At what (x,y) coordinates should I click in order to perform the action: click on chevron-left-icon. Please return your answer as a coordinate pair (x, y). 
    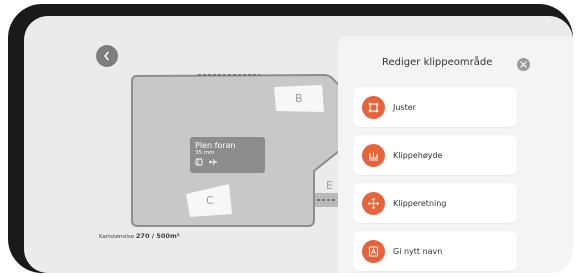
    Looking at the image, I should click on (106, 56).